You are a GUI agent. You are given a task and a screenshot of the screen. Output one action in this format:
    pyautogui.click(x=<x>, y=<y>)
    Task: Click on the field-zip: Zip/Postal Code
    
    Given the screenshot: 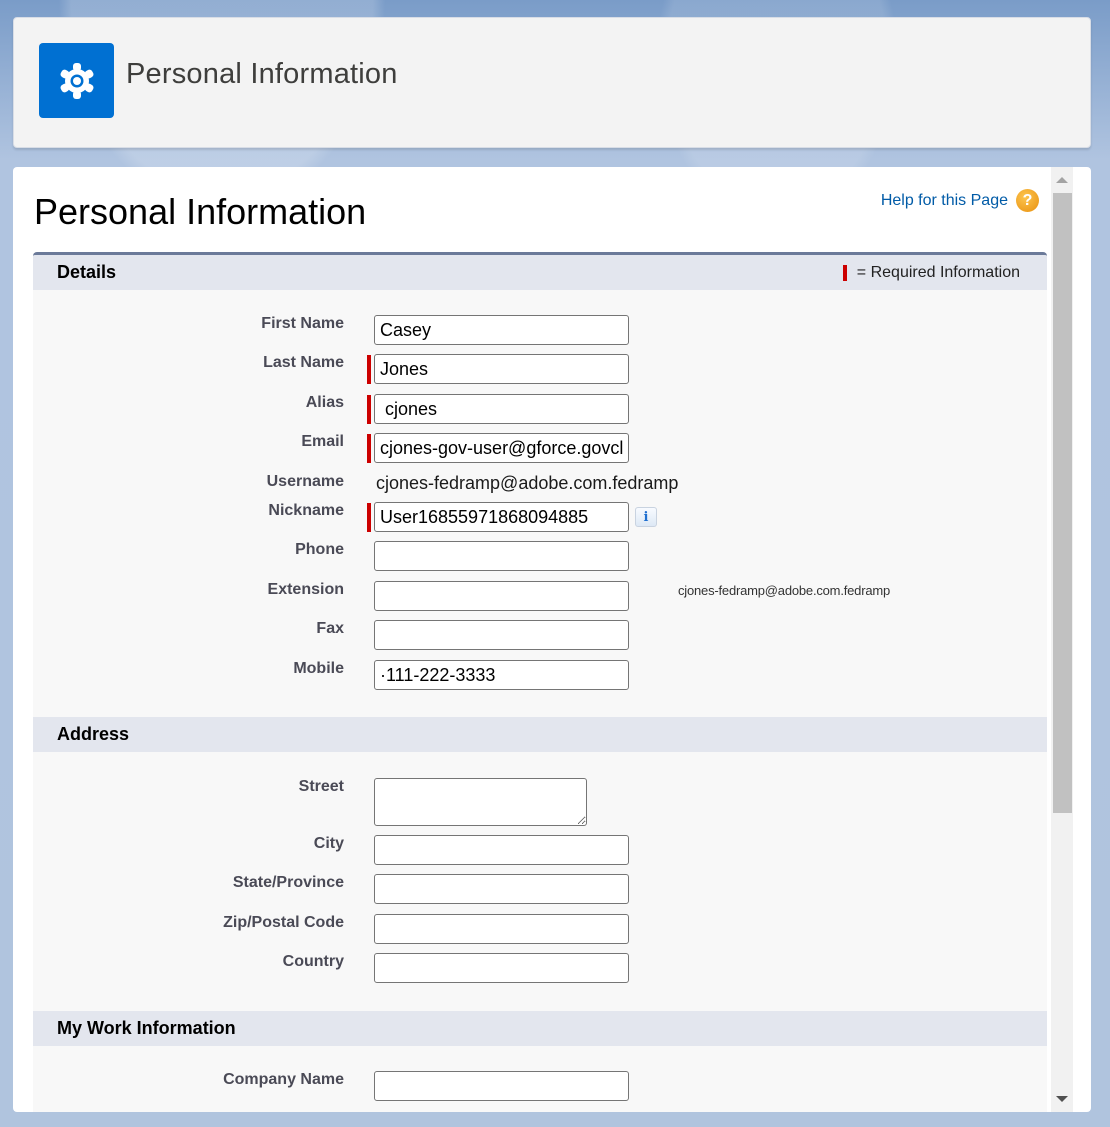 What is the action you would take?
    pyautogui.click(x=540, y=930)
    